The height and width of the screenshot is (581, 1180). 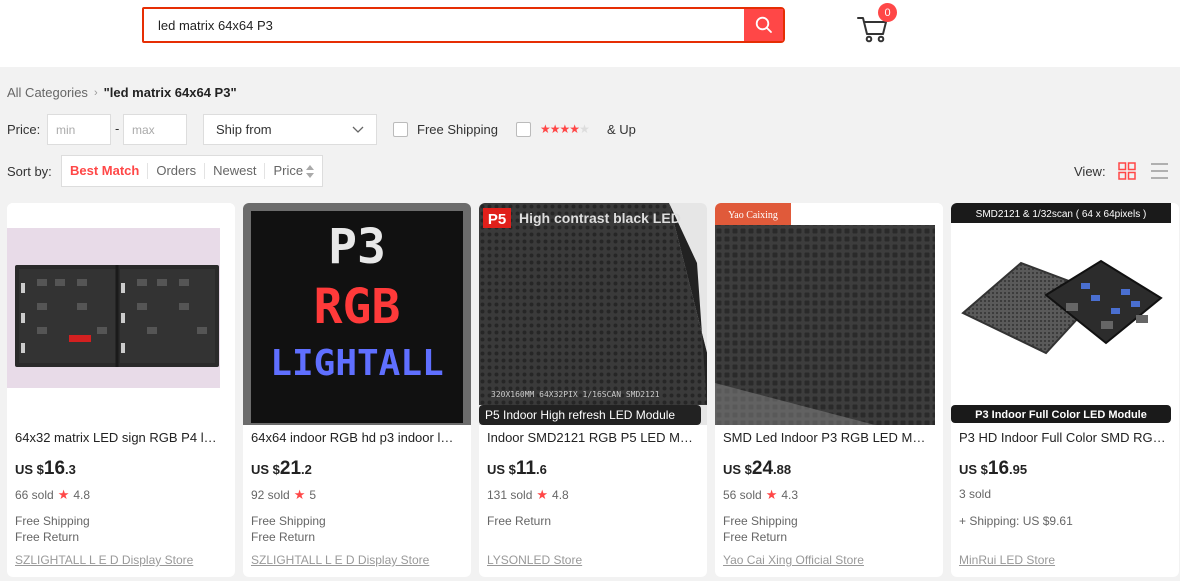 What do you see at coordinates (523, 129) in the screenshot?
I see `rating-filter-checkbox` at bounding box center [523, 129].